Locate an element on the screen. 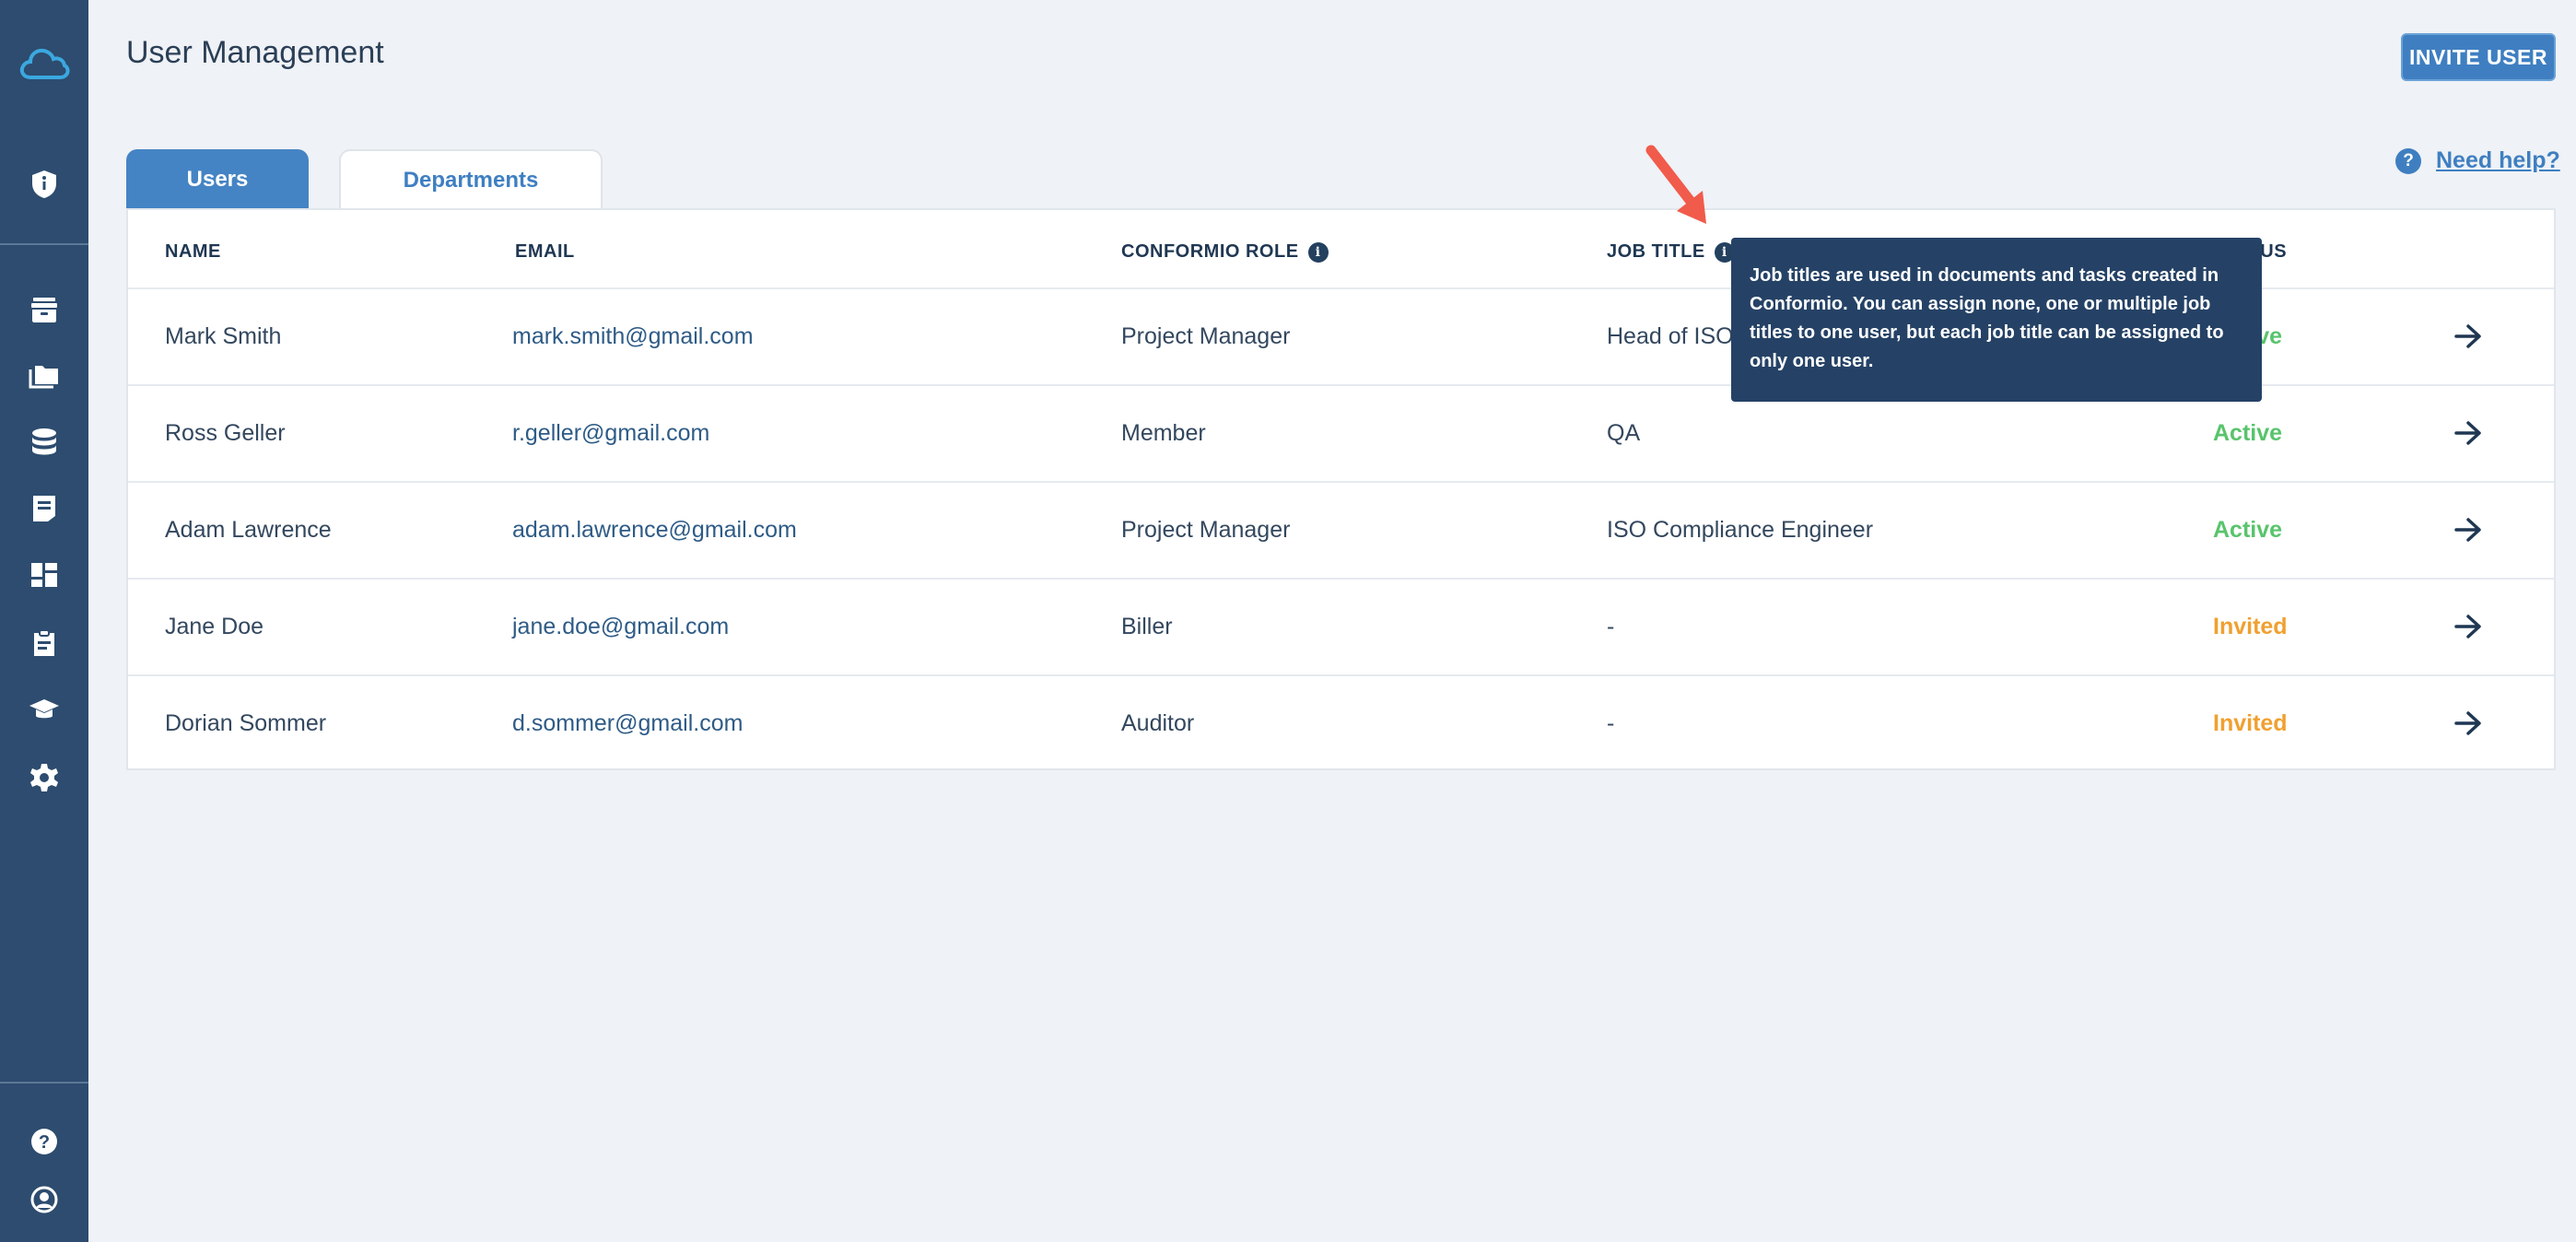  cell-name: Adam Lawrence is located at coordinates (248, 530).